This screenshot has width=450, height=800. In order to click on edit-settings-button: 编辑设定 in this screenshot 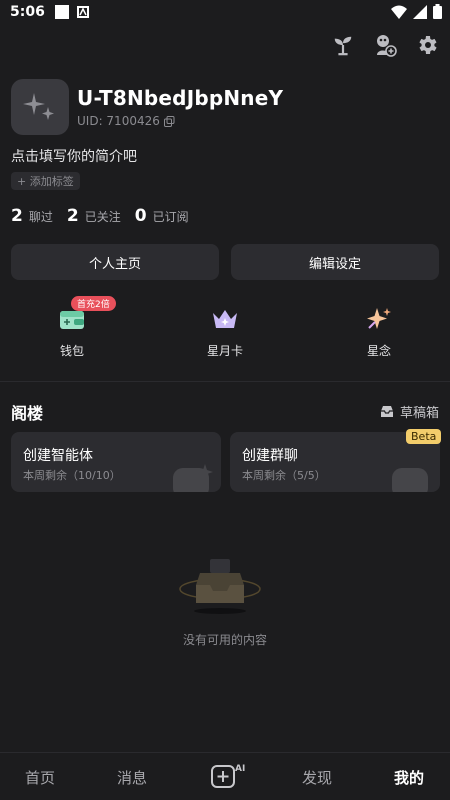, I will do `click(335, 262)`.